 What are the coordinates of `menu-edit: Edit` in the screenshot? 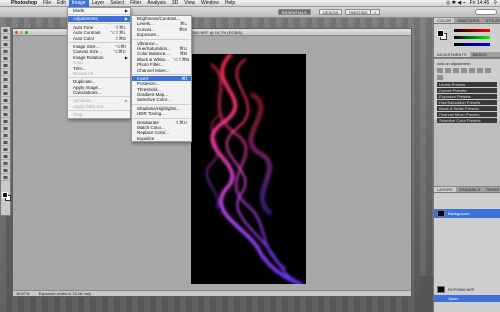 It's located at (61, 3).